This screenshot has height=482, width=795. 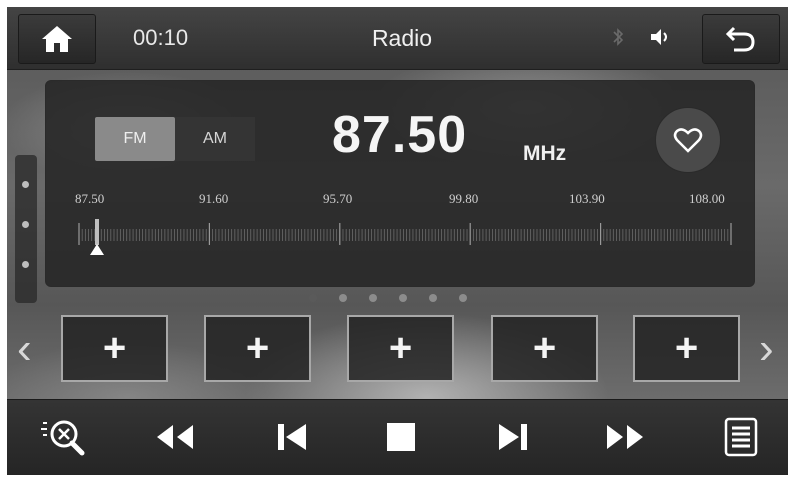 I want to click on previous-icon, so click(x=292, y=437).